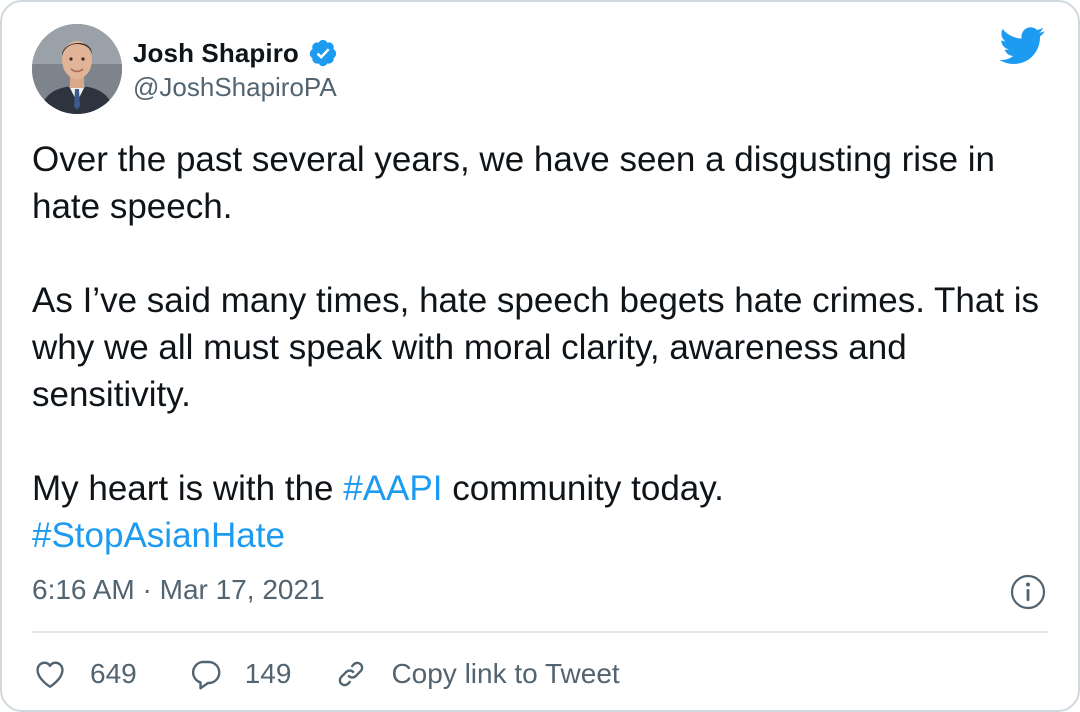 The image size is (1080, 712). What do you see at coordinates (235, 87) in the screenshot?
I see `author-handle: @JoshShapiroPA` at bounding box center [235, 87].